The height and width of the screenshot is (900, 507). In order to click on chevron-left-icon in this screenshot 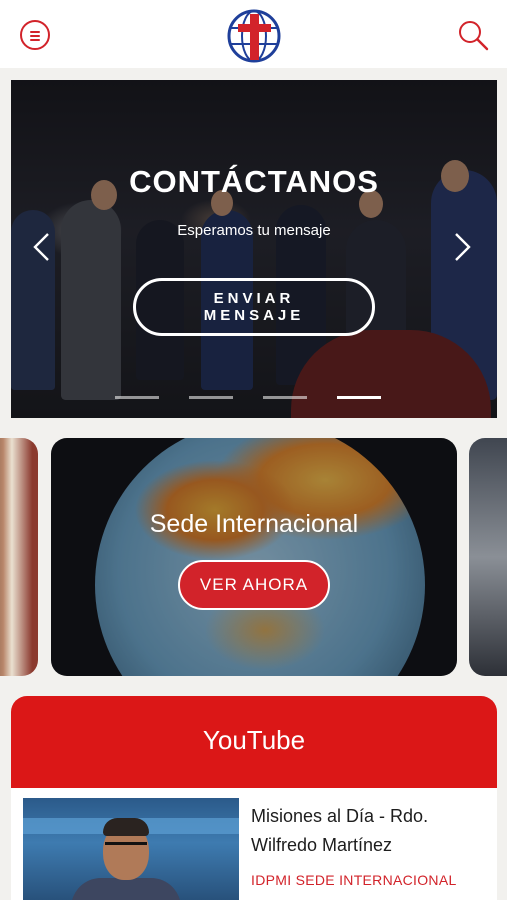, I will do `click(42, 247)`.